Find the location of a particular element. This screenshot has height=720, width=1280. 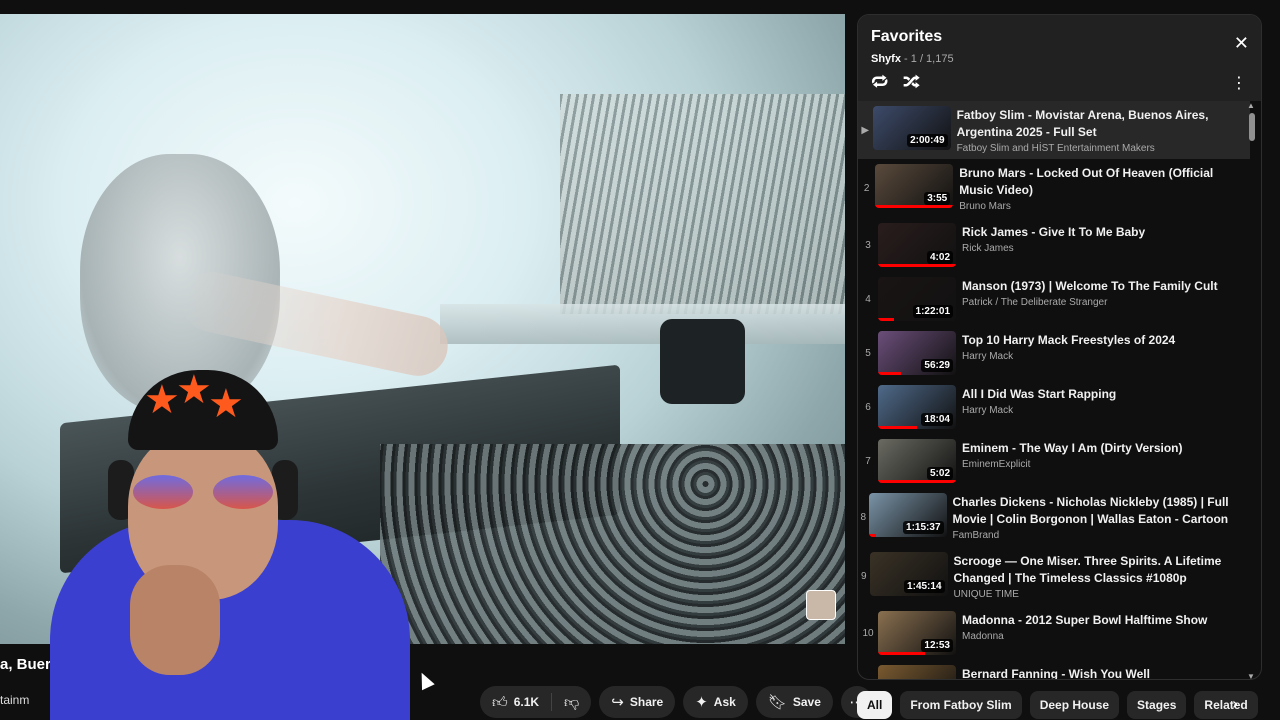

playlist-item-thumbnail: 5:02 is located at coordinates (917, 461).